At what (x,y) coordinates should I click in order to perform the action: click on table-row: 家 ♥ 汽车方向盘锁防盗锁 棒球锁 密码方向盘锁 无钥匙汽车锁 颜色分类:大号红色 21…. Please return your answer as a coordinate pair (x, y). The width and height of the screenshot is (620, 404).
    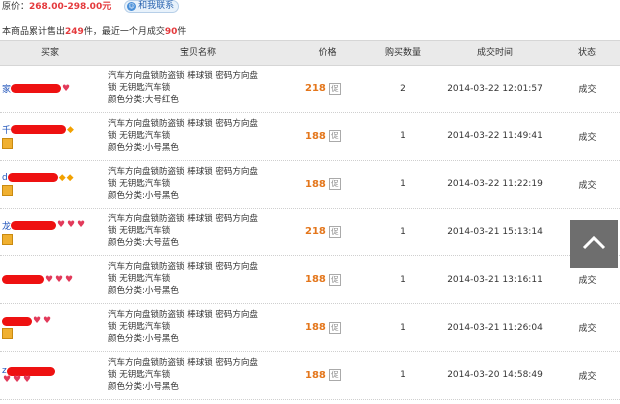
    Looking at the image, I should click on (310, 89).